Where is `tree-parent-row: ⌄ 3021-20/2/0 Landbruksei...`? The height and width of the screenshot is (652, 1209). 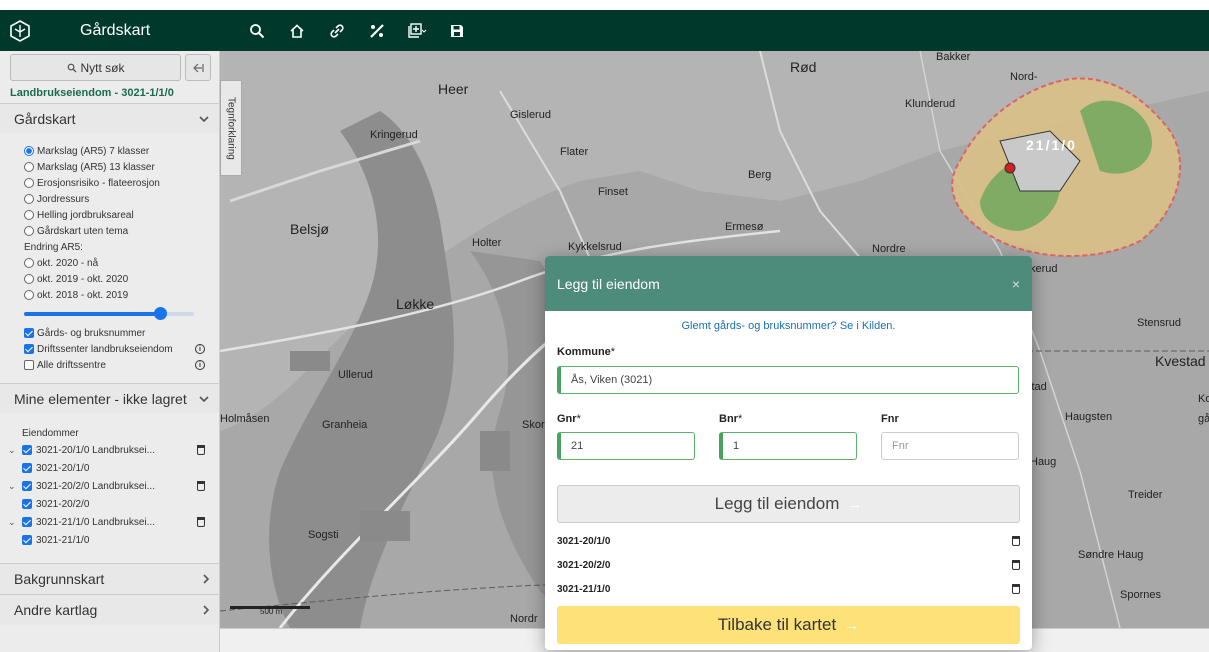 tree-parent-row: ⌄ 3021-20/2/0 Landbruksei... is located at coordinates (106, 486).